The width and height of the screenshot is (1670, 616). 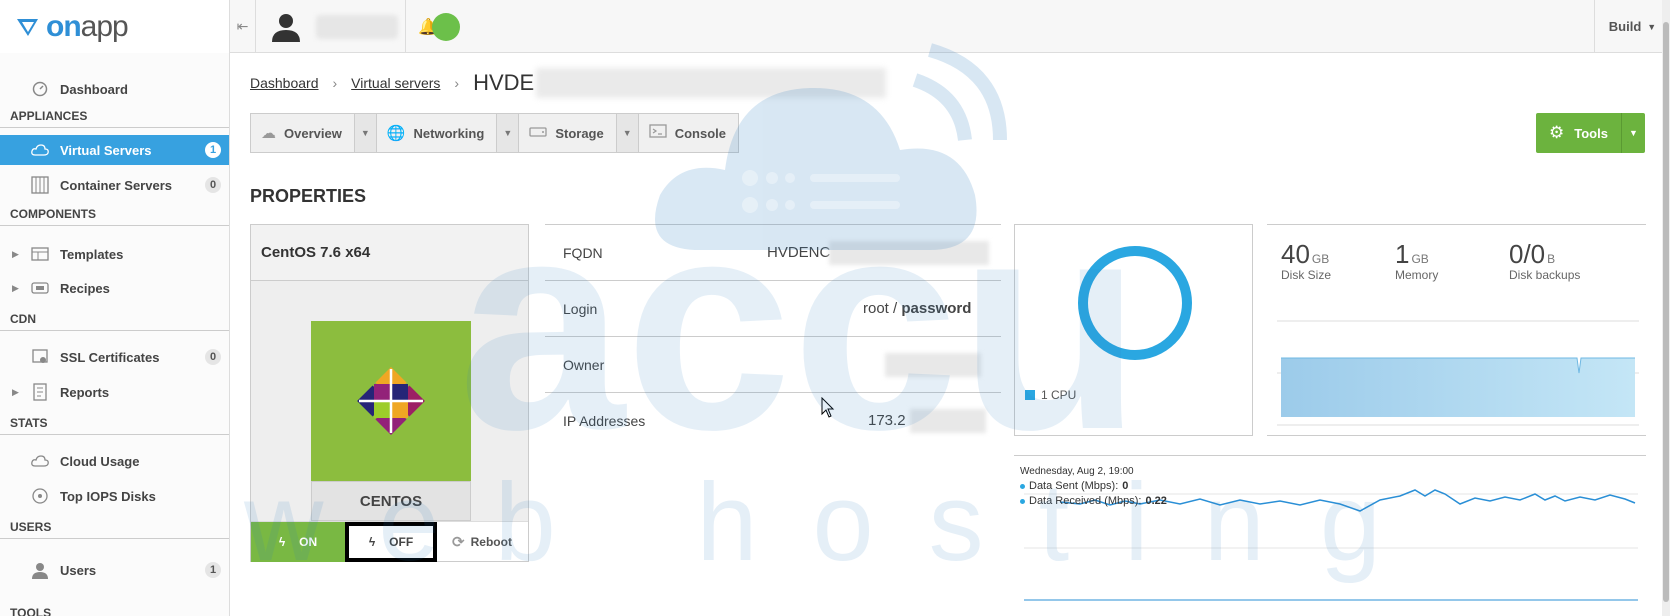 I want to click on breadcrumb-dashboard-link: Dashboard, so click(x=284, y=83).